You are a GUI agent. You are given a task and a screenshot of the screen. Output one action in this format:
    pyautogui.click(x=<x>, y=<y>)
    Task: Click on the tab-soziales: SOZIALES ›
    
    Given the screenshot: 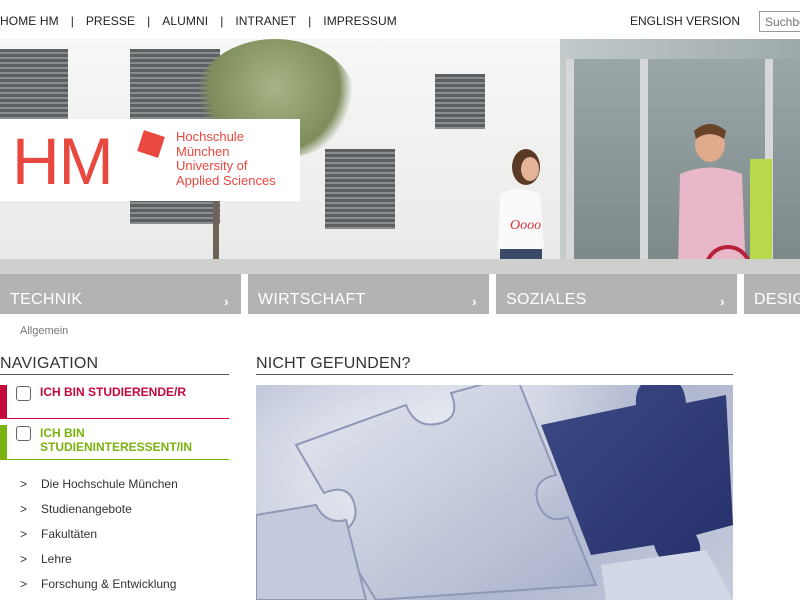 What is the action you would take?
    pyautogui.click(x=616, y=294)
    